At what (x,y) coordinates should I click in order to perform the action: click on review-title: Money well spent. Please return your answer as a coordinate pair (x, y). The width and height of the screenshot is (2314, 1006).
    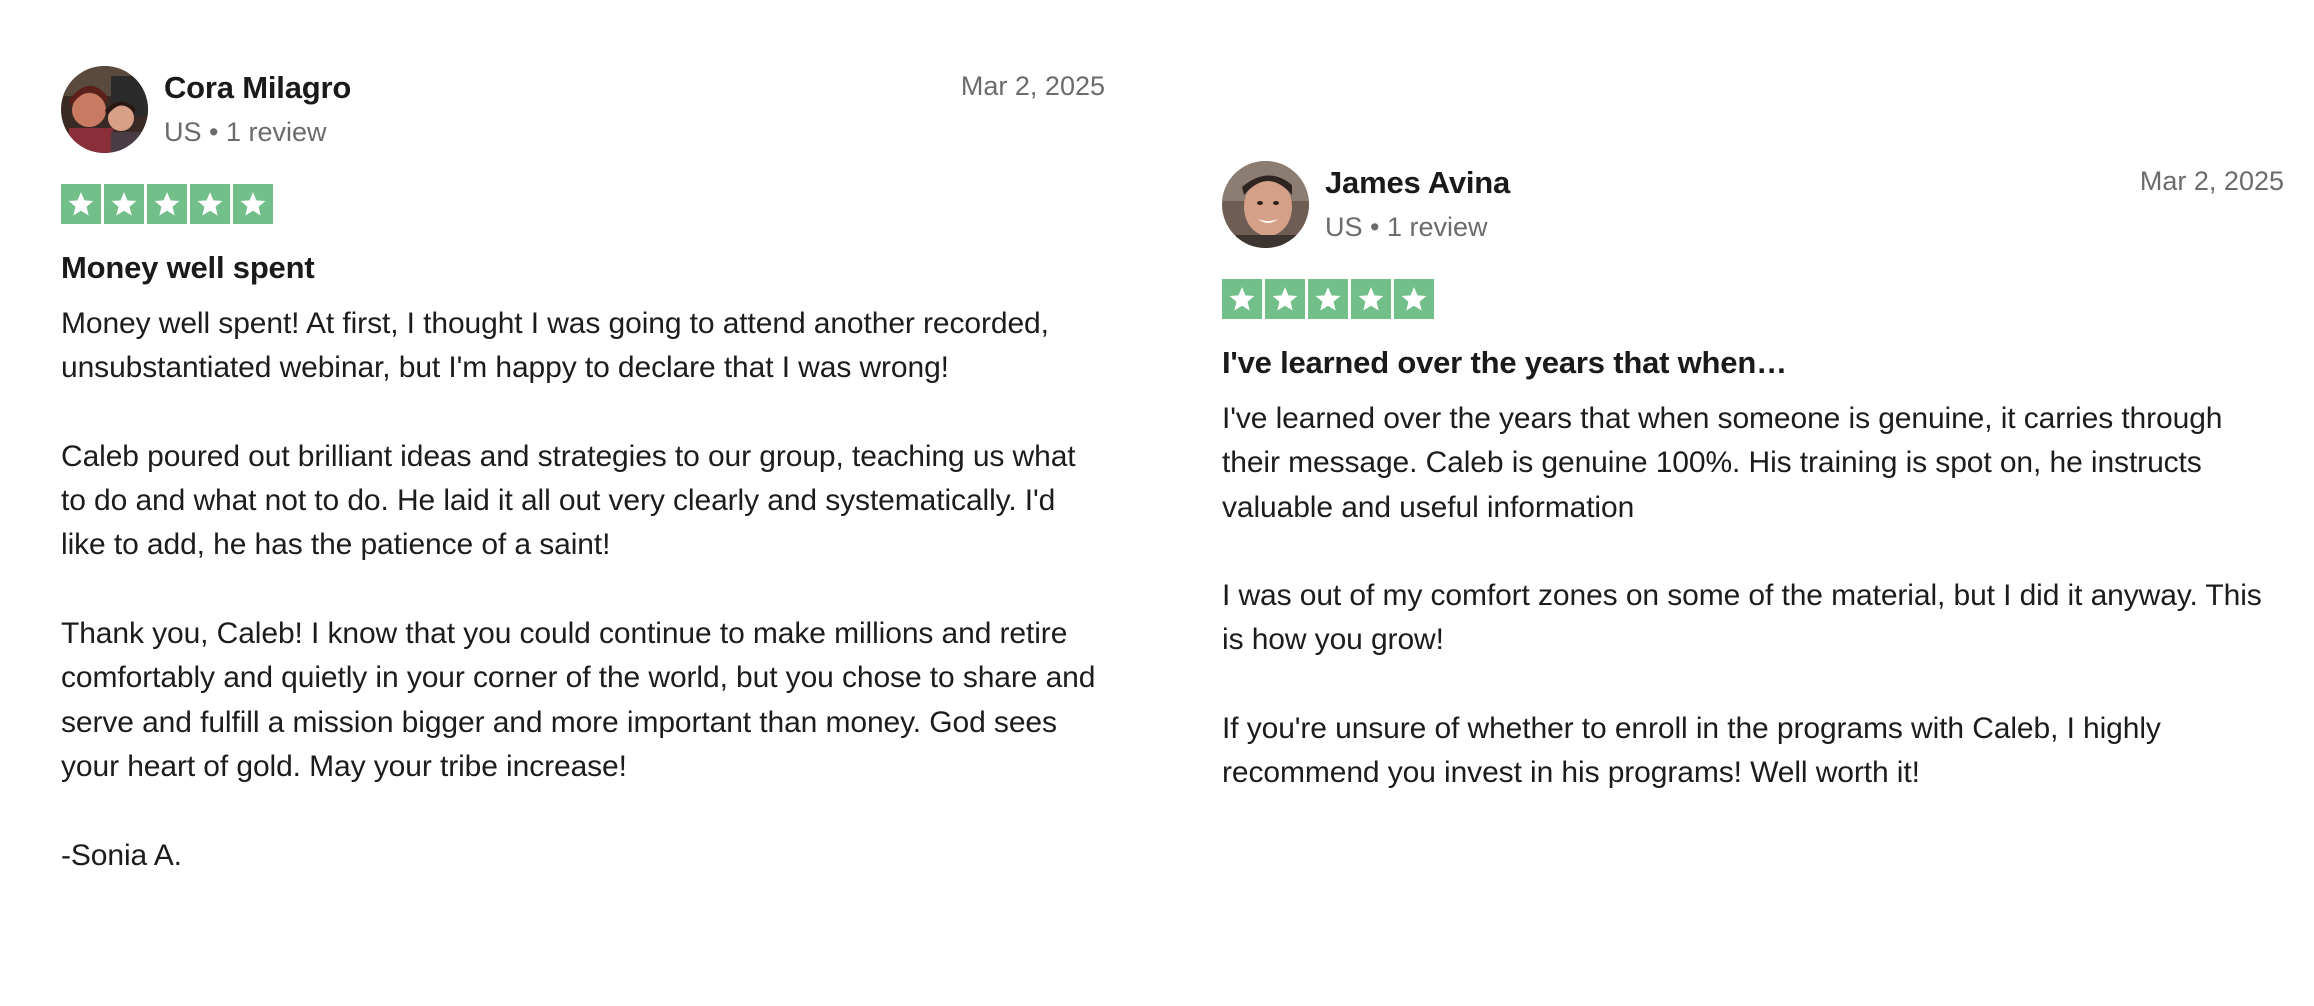
    Looking at the image, I should click on (583, 268).